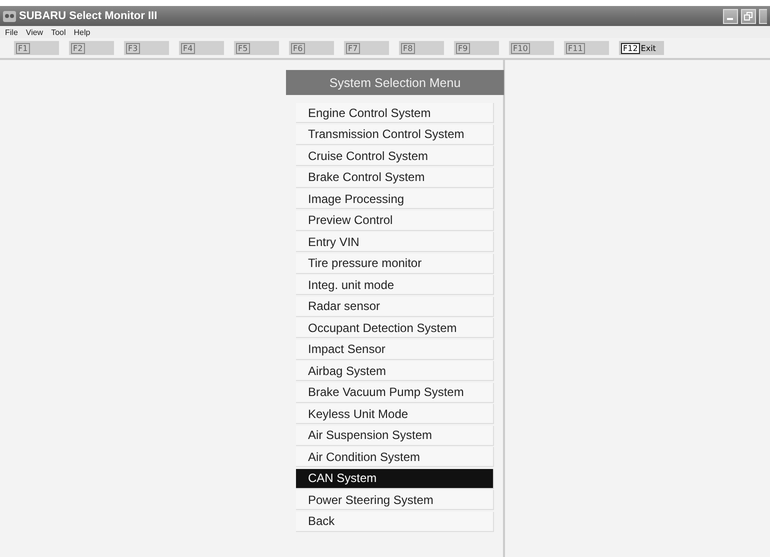  Describe the element at coordinates (58, 32) in the screenshot. I see `menu-item: Tool` at that location.